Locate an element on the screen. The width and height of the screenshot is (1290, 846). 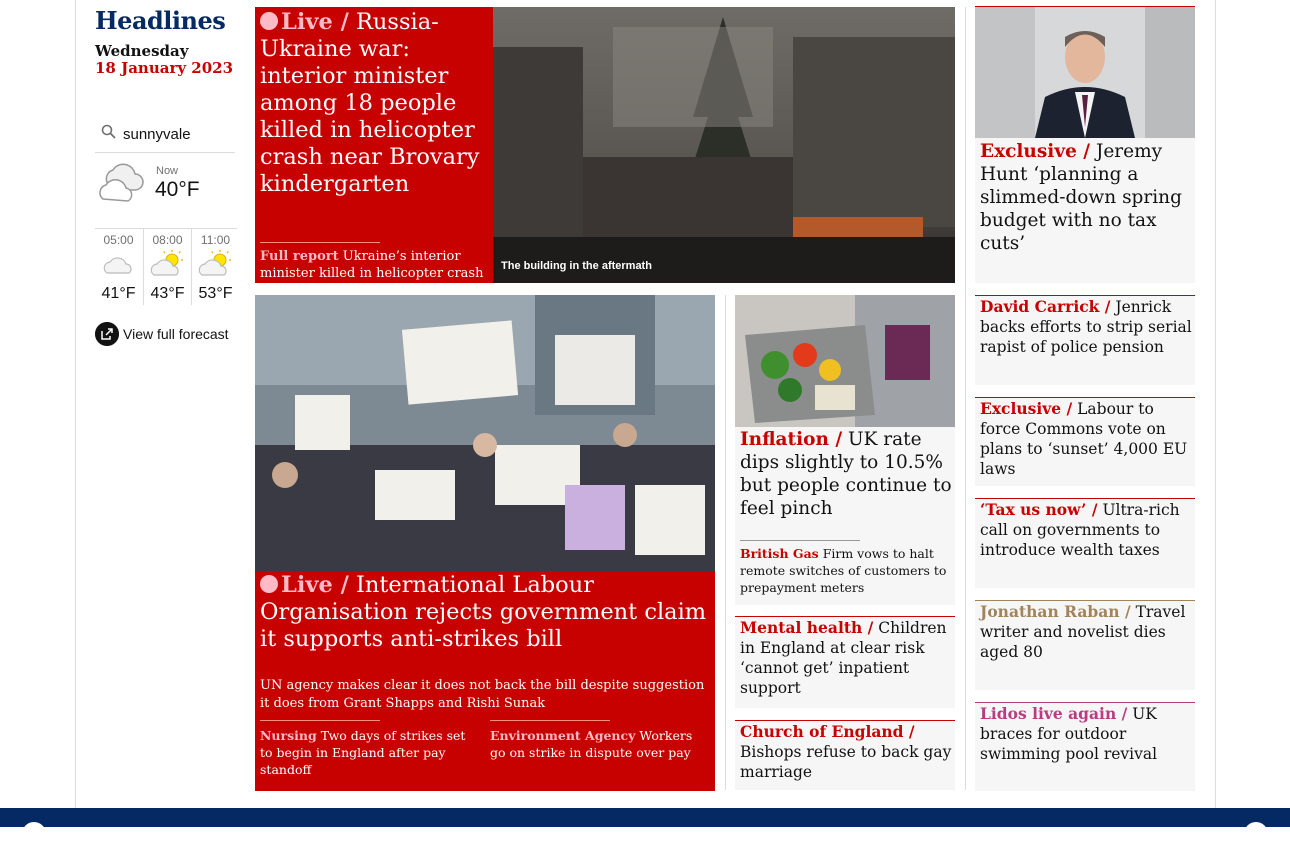
view-forecast-label: View full forecast is located at coordinates (176, 334).